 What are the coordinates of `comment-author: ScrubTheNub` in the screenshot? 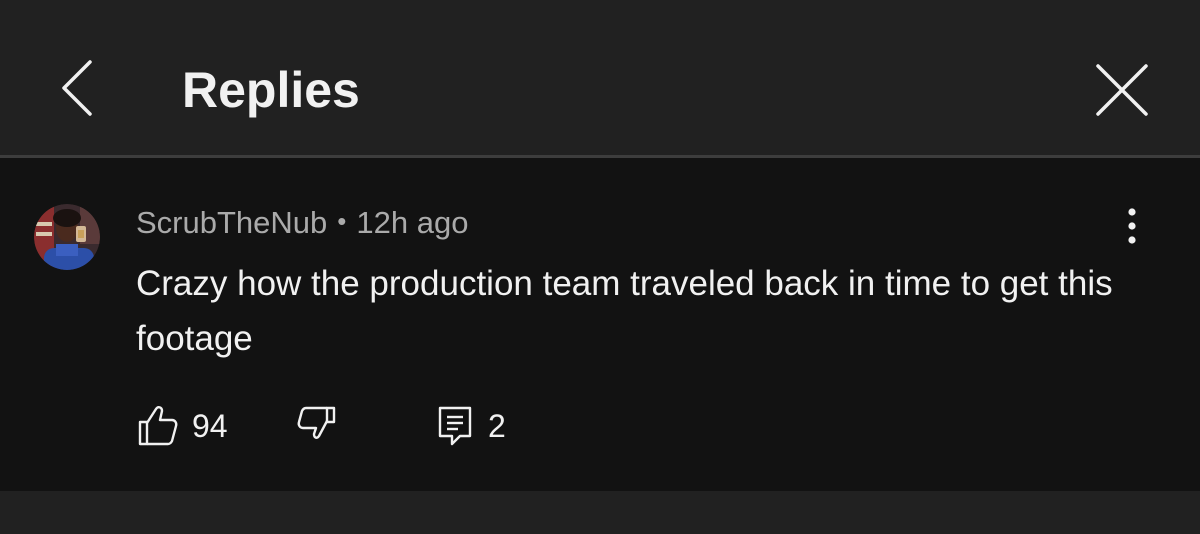 It's located at (231, 222).